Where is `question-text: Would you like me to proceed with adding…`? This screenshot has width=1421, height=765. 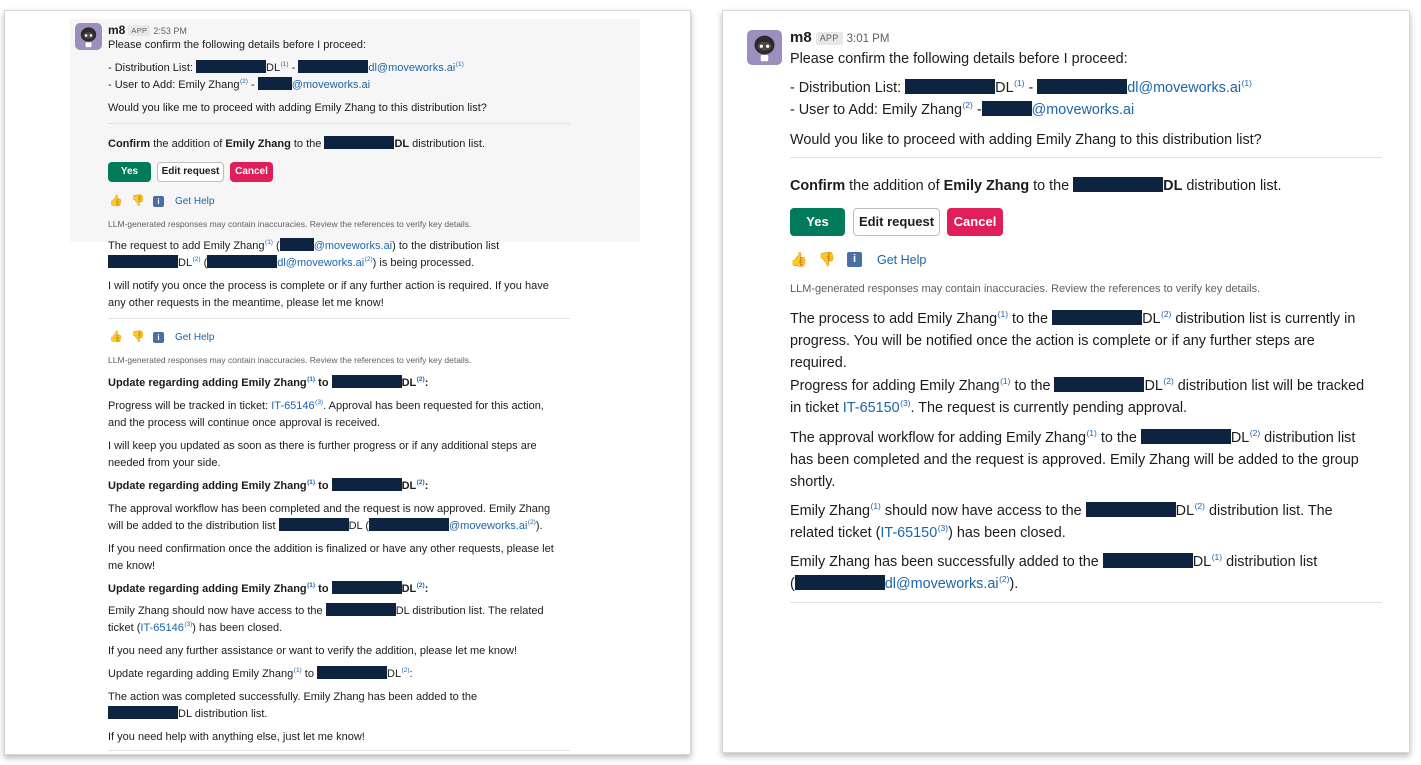
question-text: Would you like me to proceed with adding… is located at coordinates (297, 108).